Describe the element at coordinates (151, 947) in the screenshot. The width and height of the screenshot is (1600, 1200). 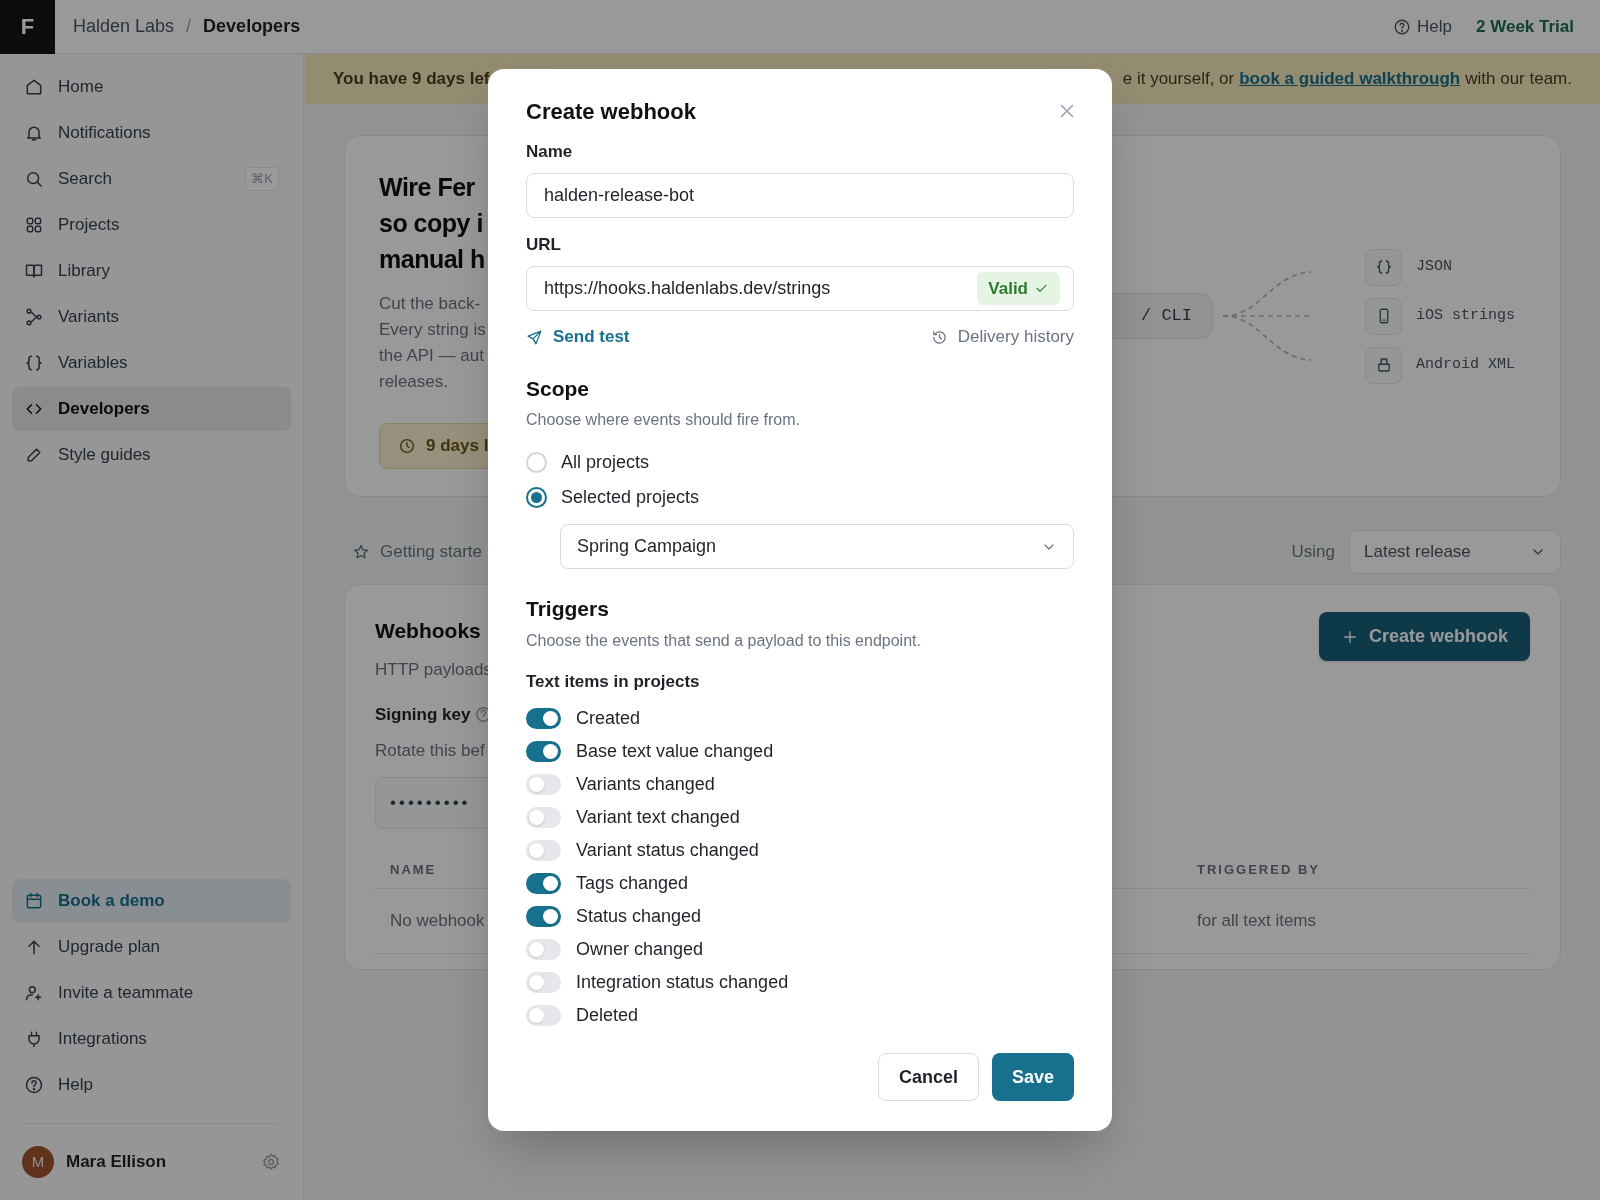
I see `sidebar-item: Upgrade plan` at that location.